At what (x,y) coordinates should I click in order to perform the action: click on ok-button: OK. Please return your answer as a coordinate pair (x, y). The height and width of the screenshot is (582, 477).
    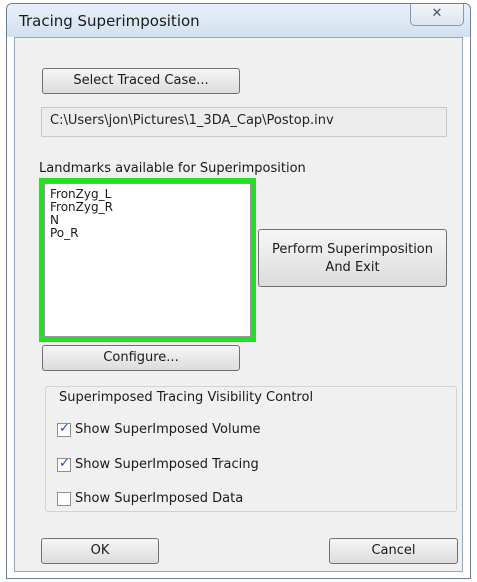
    Looking at the image, I should click on (100, 551).